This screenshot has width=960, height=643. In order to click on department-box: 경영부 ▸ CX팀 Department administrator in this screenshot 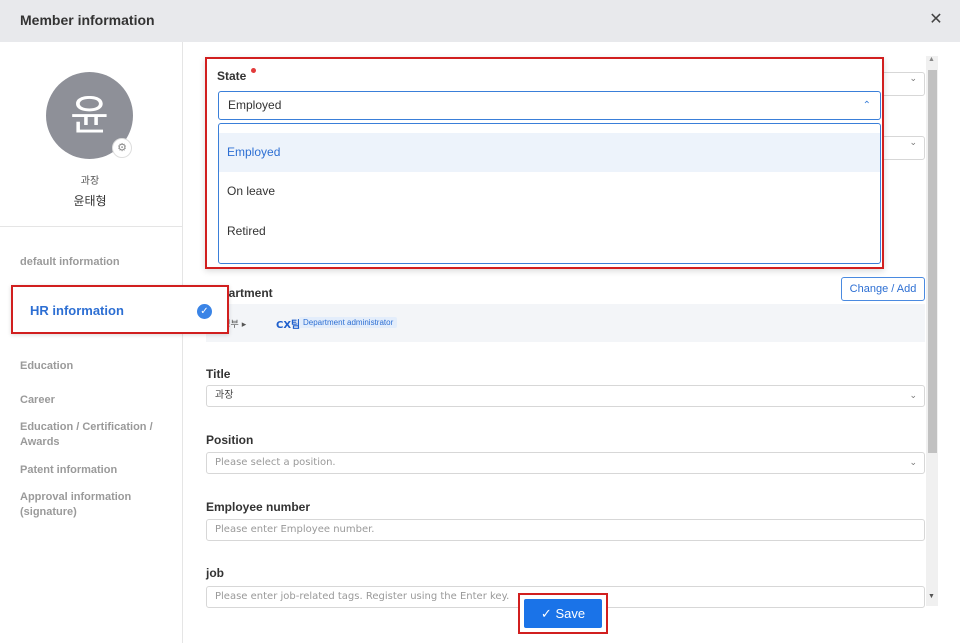, I will do `click(565, 323)`.